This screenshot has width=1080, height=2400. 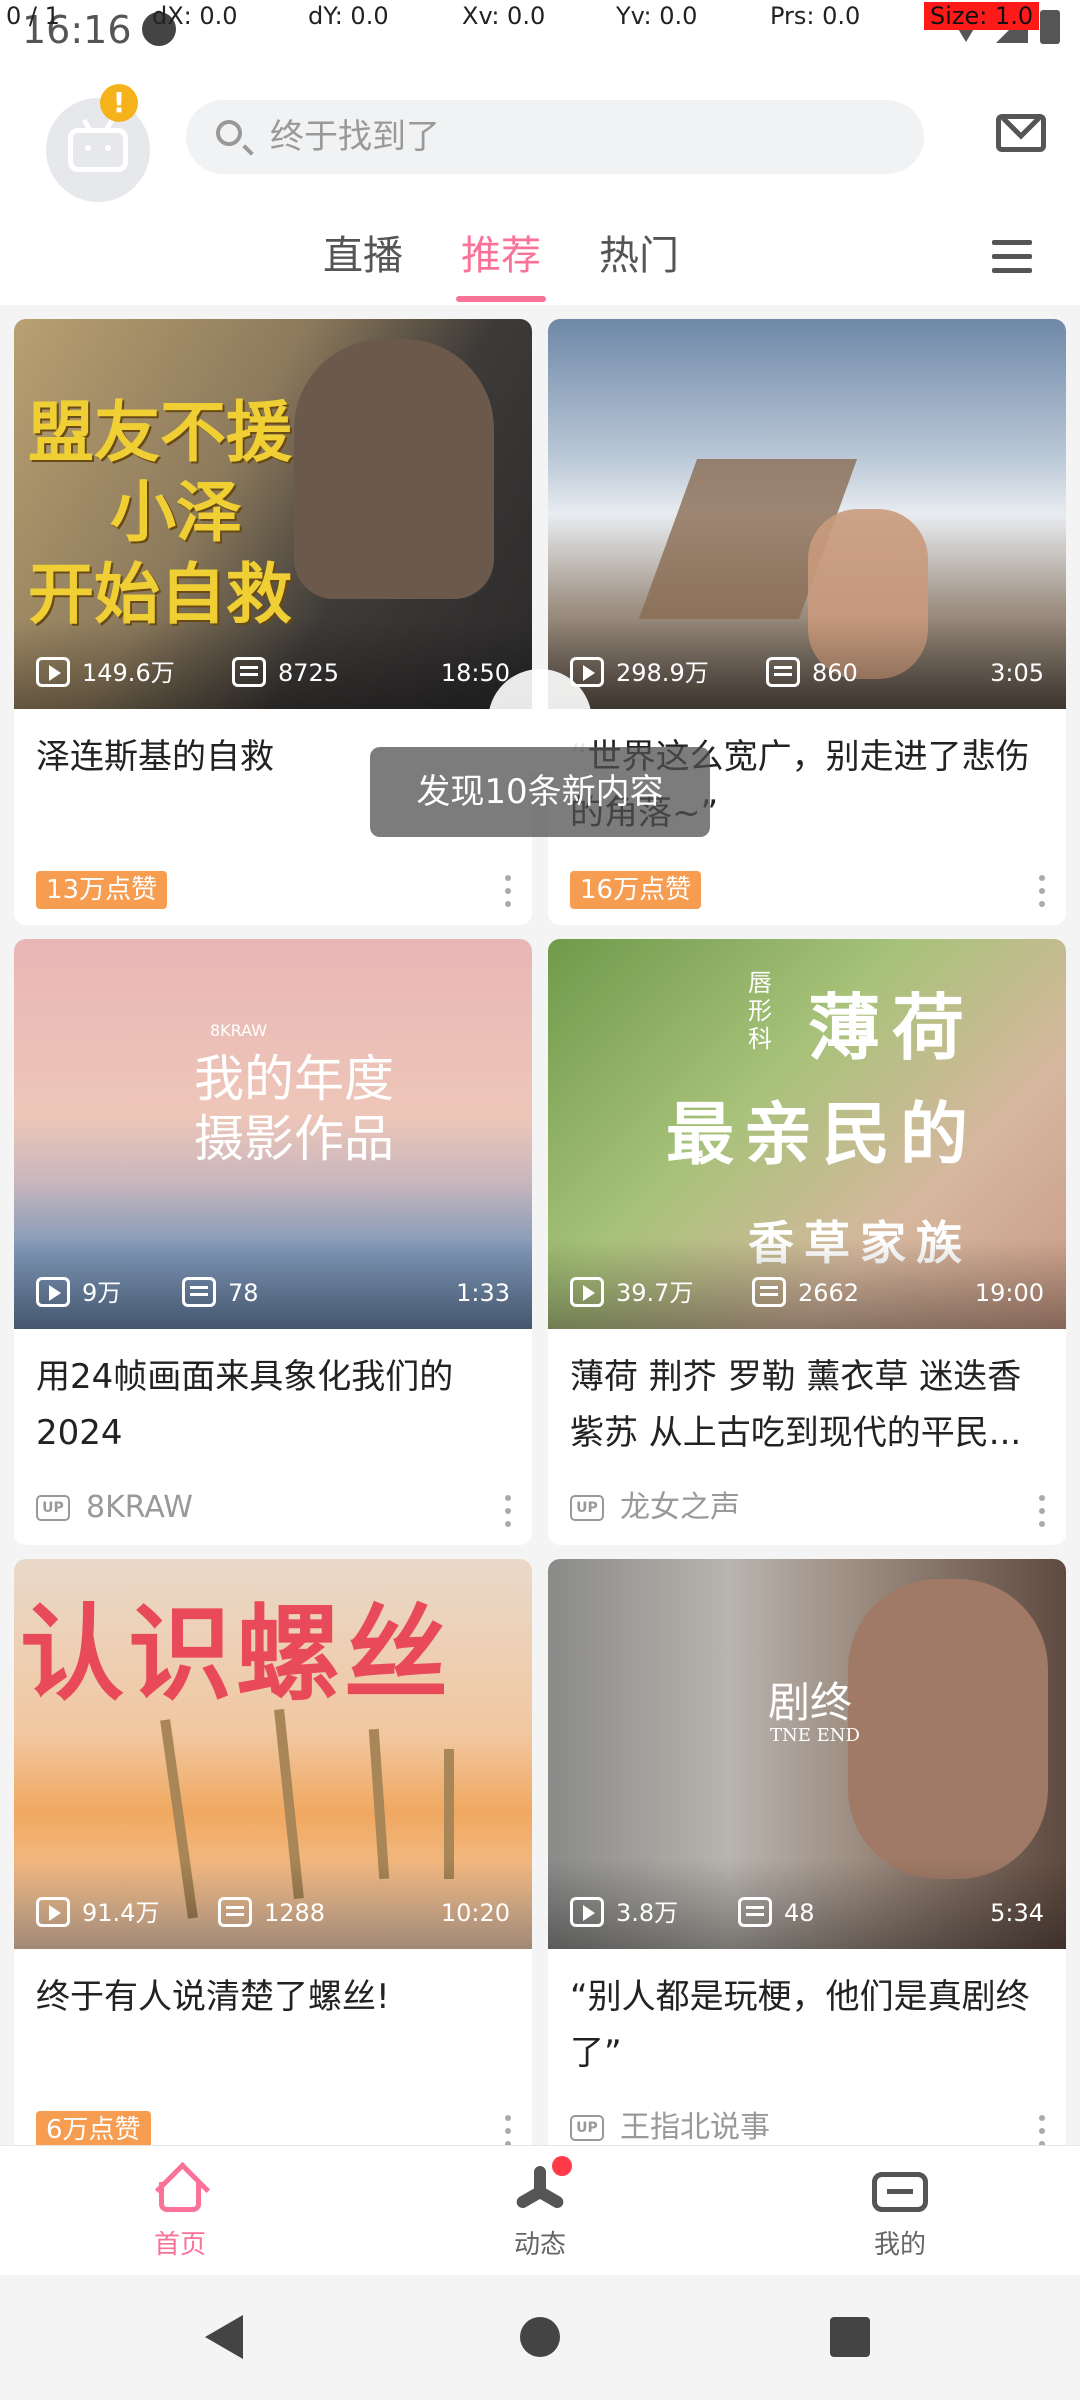 I want to click on tab-hot-label: 热门, so click(x=639, y=256).